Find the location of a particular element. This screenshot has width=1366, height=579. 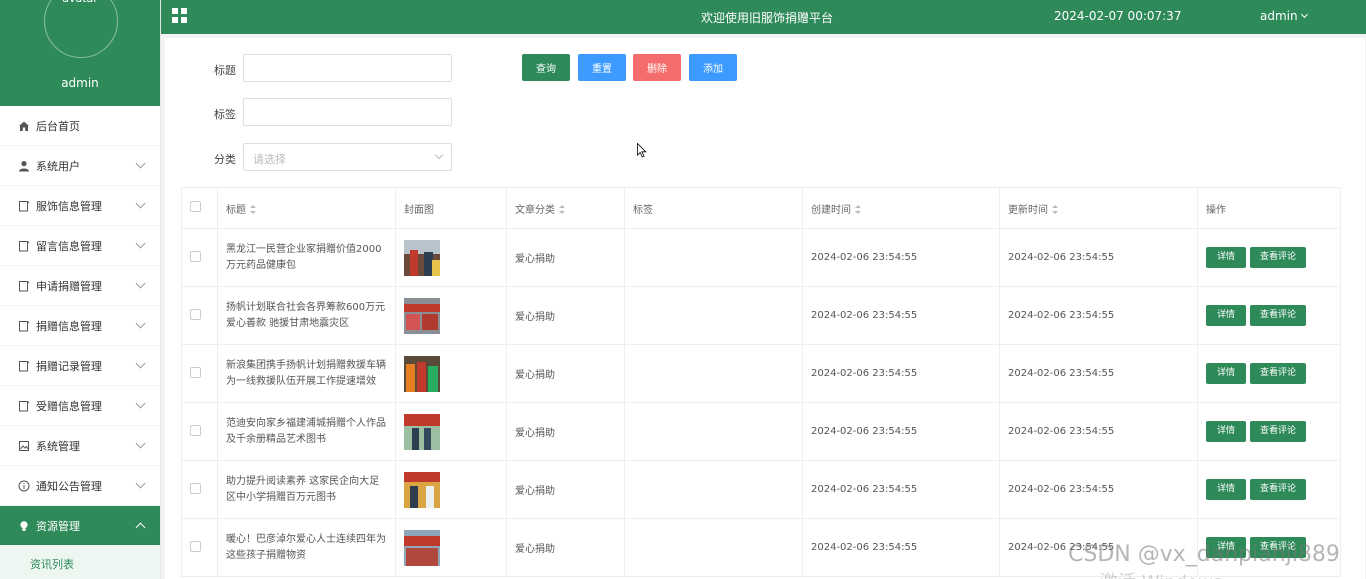

sidebar-item-recipient-info: 受赠信息管理 is located at coordinates (80, 406).